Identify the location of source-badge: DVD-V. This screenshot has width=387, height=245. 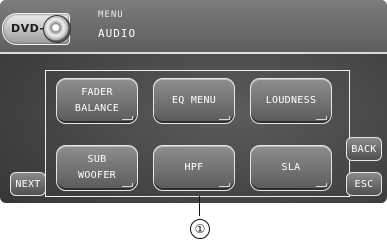
(36, 29).